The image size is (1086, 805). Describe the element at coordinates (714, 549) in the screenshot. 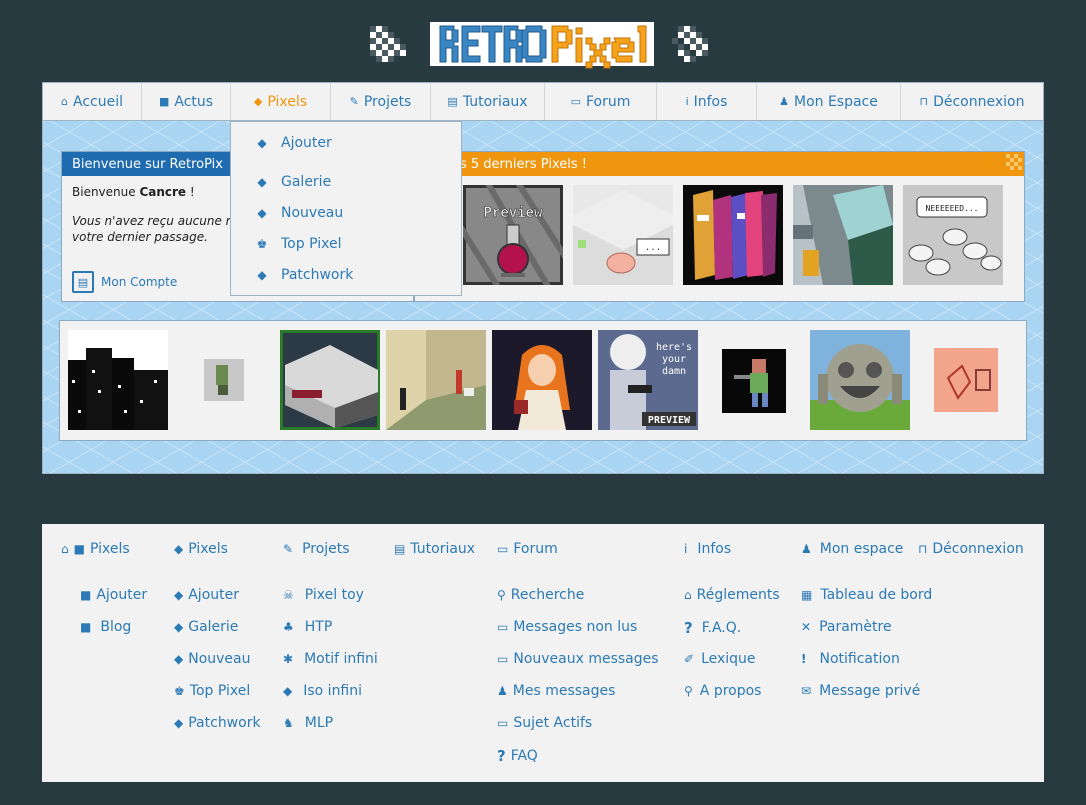

I see `footer-label: Infos` at that location.